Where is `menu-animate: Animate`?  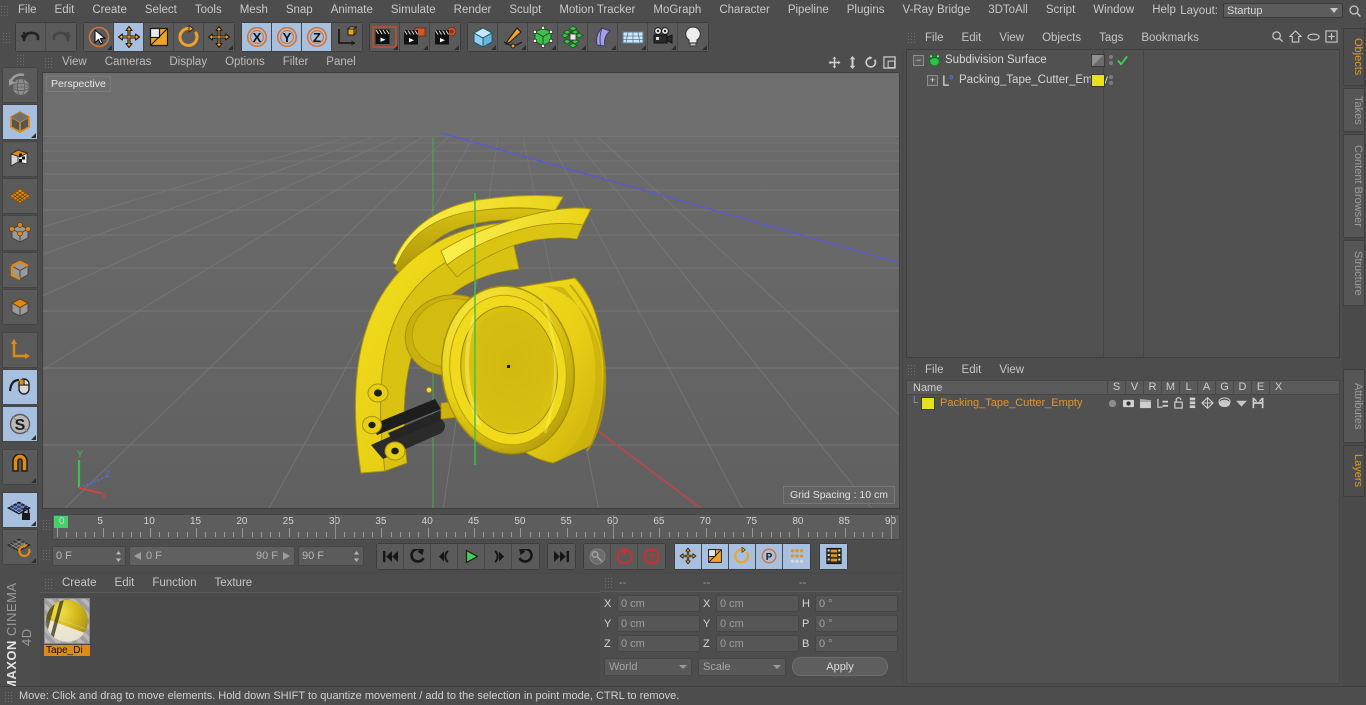 menu-animate: Animate is located at coordinates (352, 10).